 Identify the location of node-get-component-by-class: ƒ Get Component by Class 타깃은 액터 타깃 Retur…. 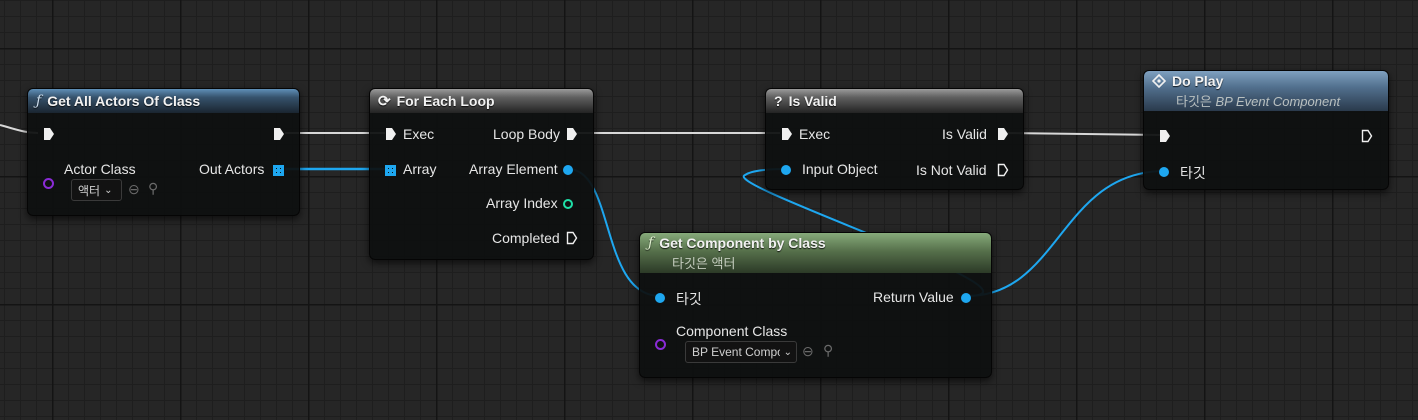
(815, 305).